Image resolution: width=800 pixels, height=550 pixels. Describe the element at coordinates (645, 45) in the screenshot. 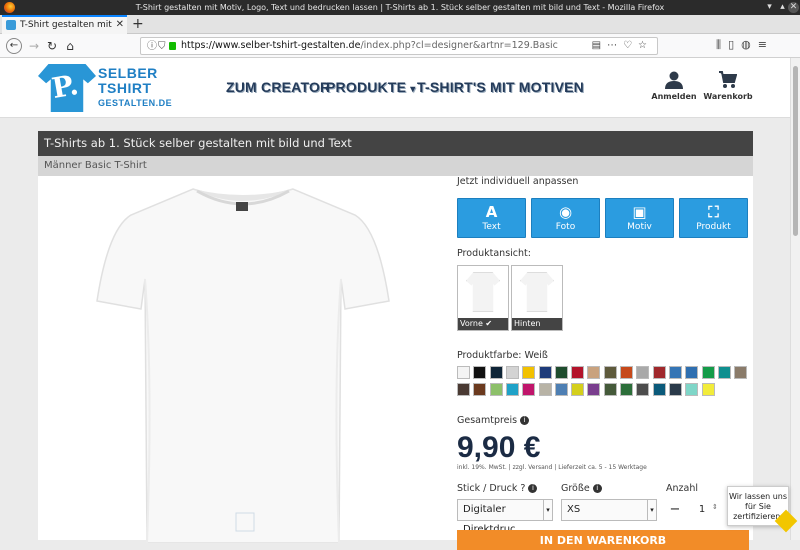

I see `bookmark-star-icon: ☆` at that location.